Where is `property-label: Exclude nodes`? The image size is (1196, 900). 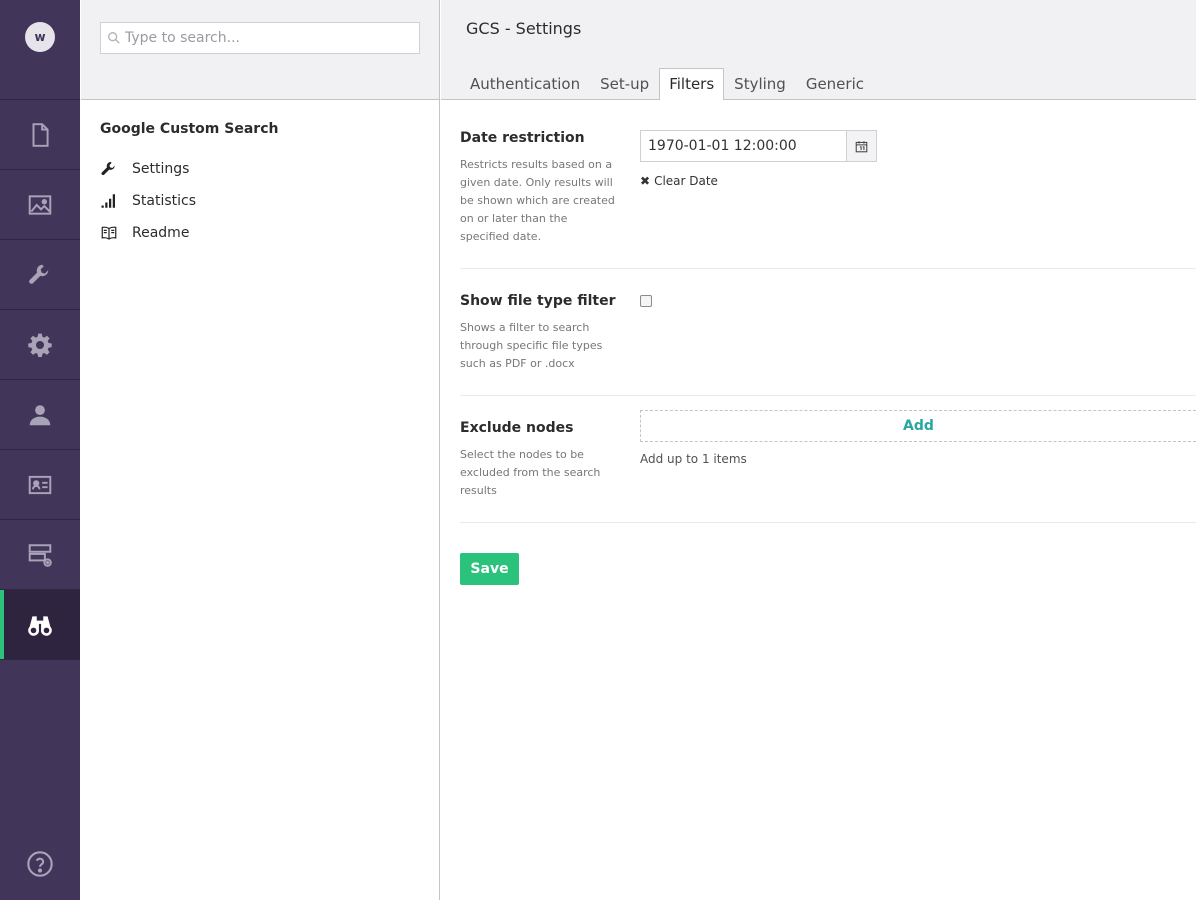 property-label: Exclude nodes is located at coordinates (517, 428).